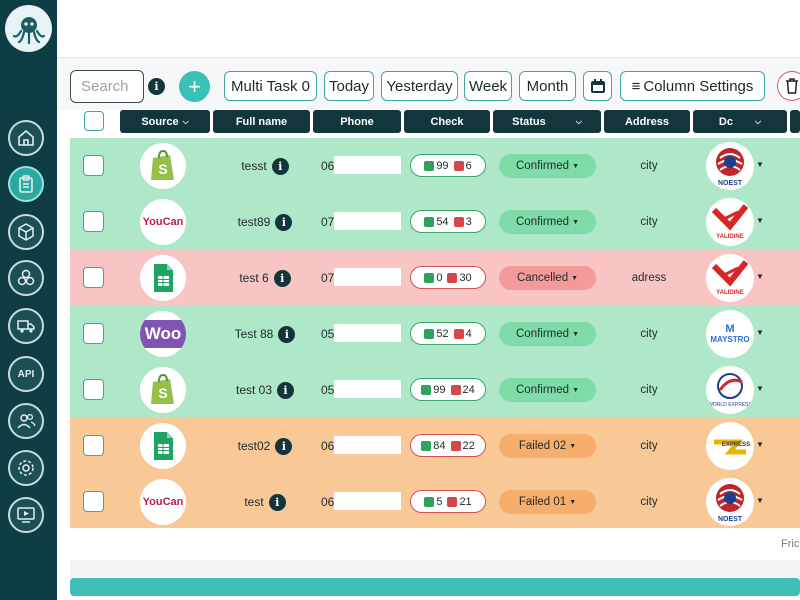 This screenshot has width=800, height=600. What do you see at coordinates (265, 446) in the screenshot?
I see `customer-name-cell: test02 i` at bounding box center [265, 446].